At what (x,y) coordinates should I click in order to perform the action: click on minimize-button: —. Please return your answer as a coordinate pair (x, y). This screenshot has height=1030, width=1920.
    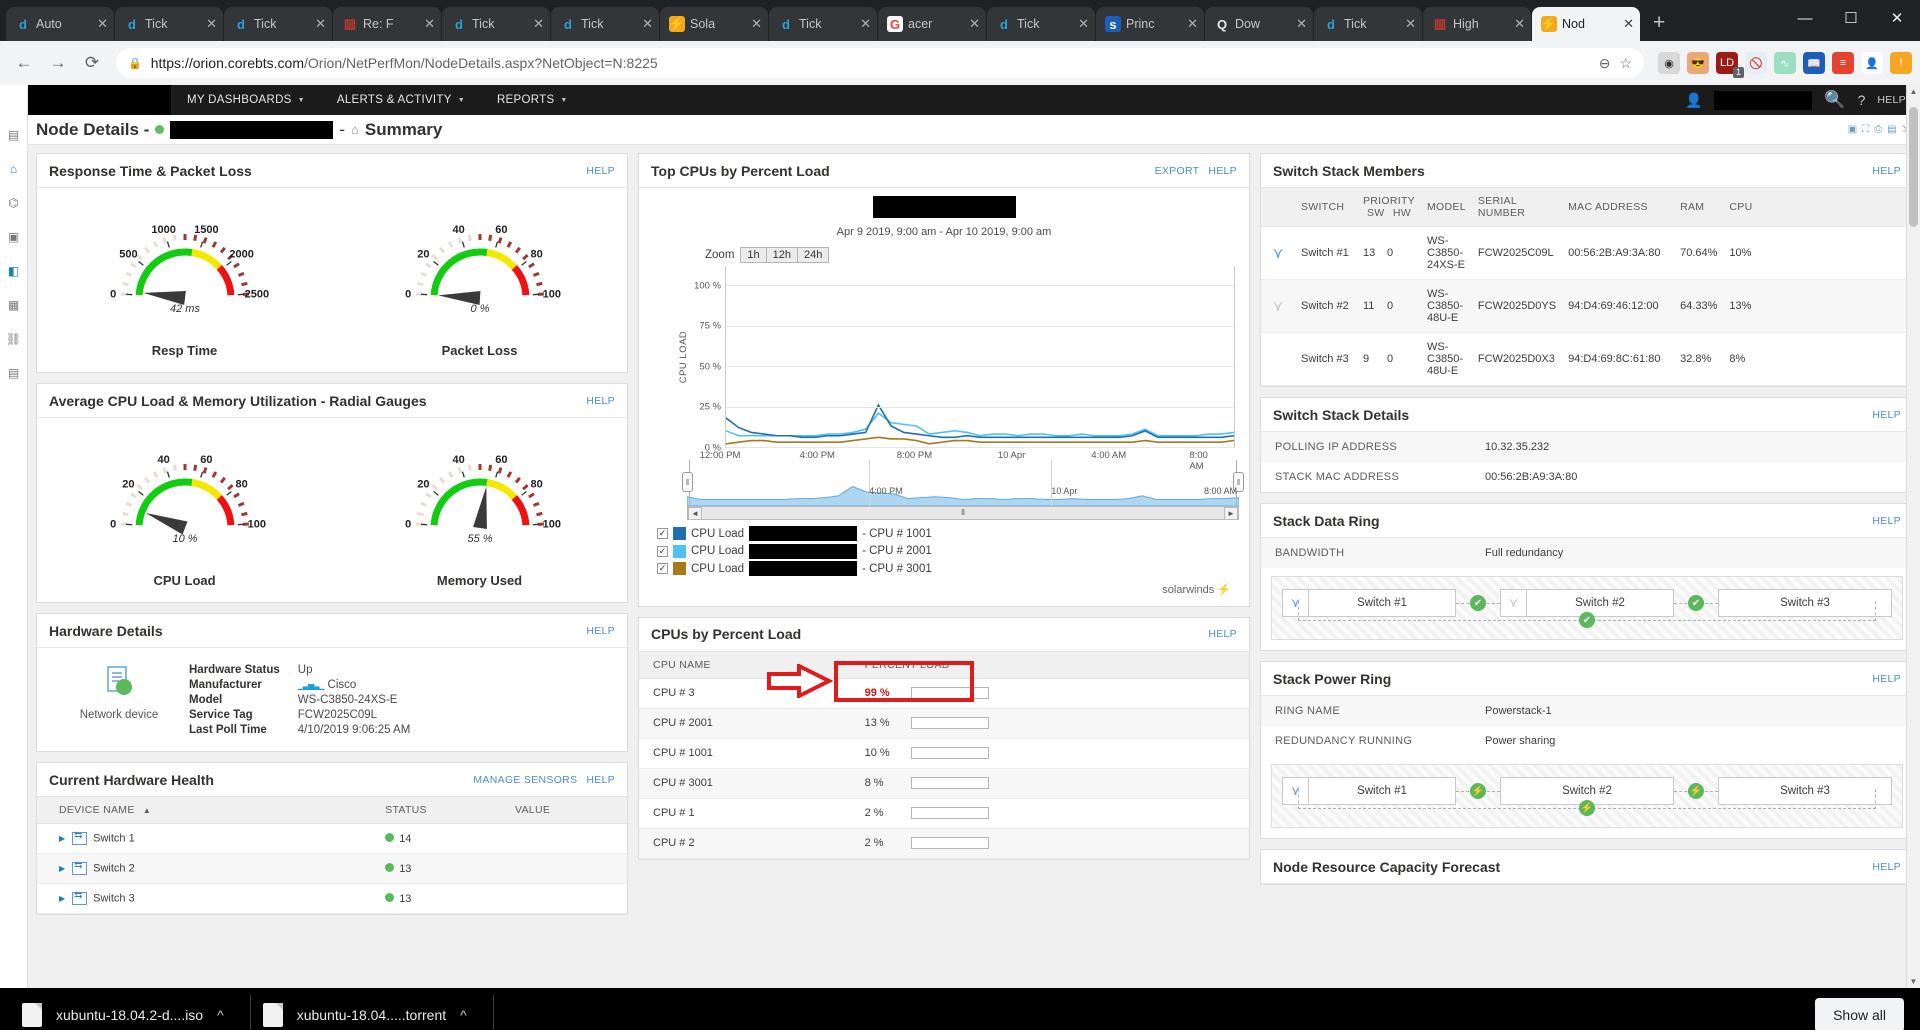
    Looking at the image, I should click on (1805, 18).